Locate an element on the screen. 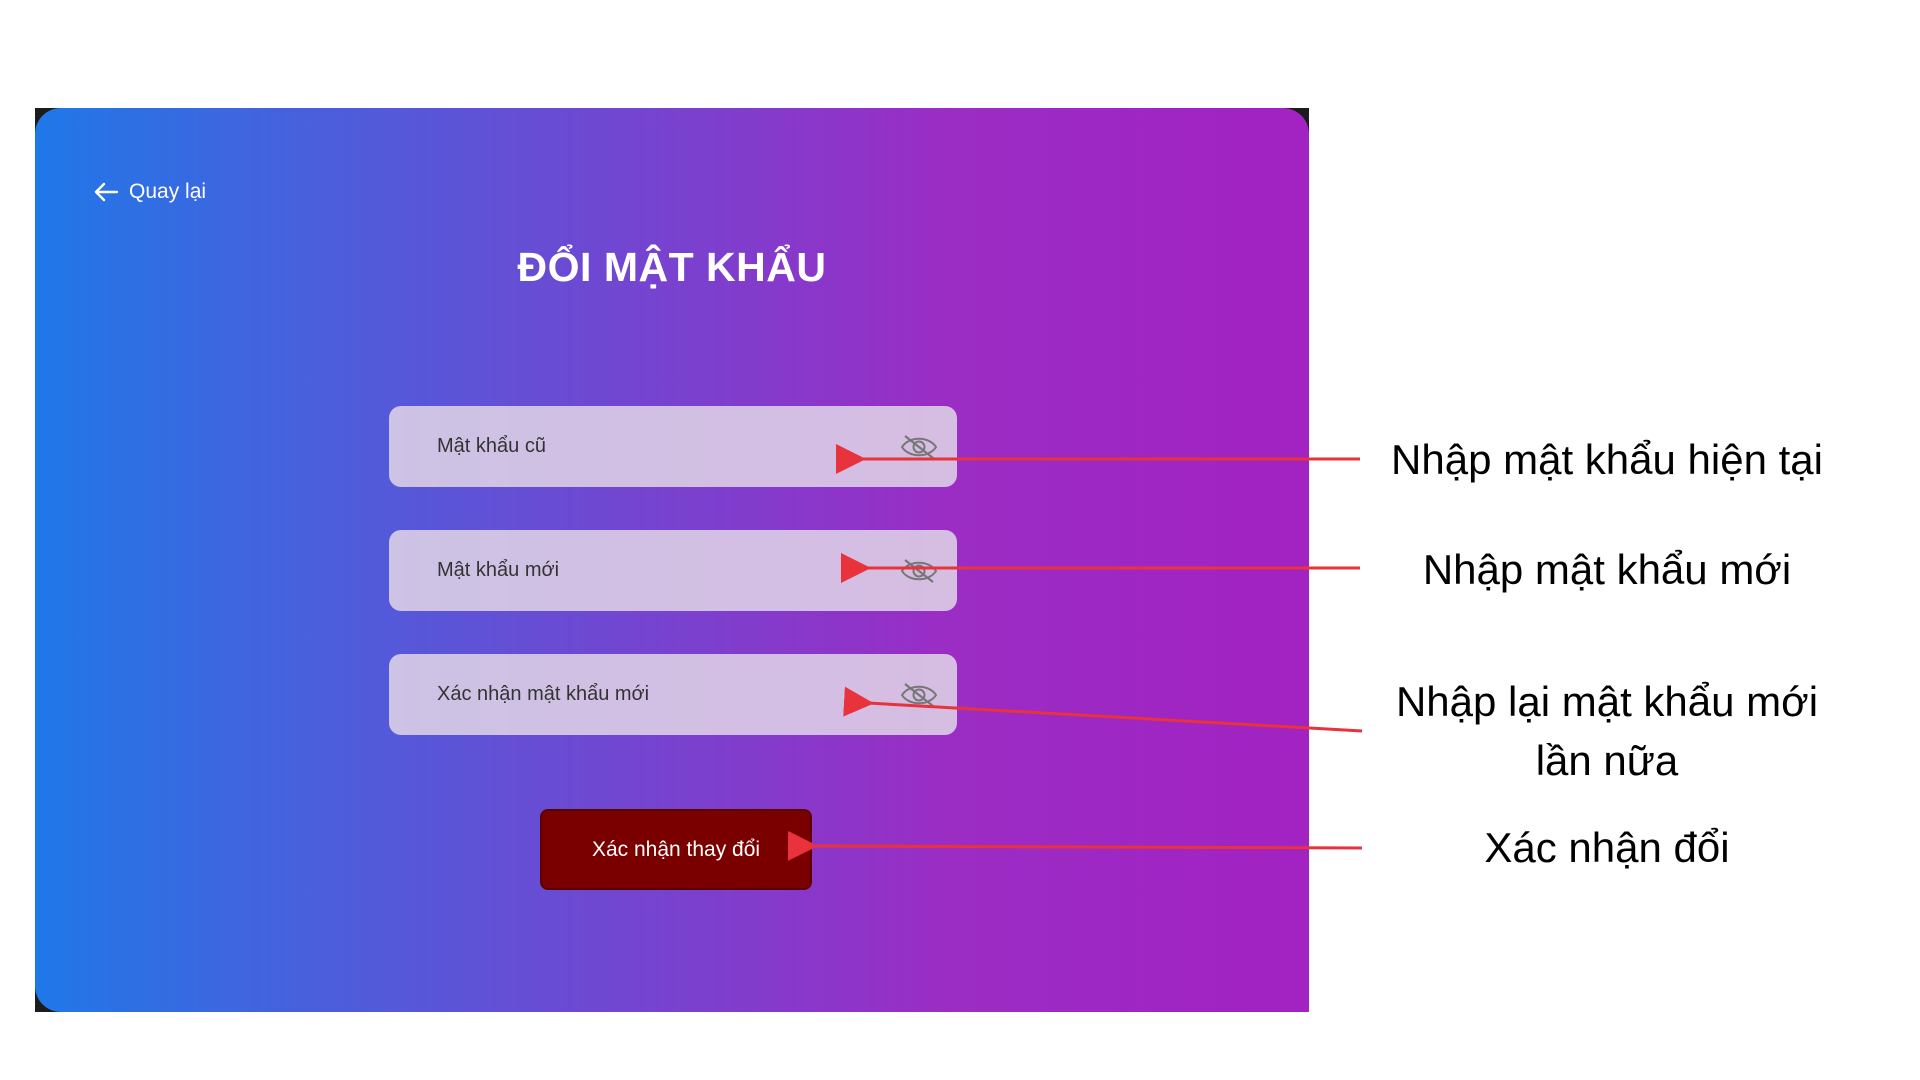 The width and height of the screenshot is (1920, 1080). page-title: ĐỔI MẬT KHẨU is located at coordinates (672, 267).